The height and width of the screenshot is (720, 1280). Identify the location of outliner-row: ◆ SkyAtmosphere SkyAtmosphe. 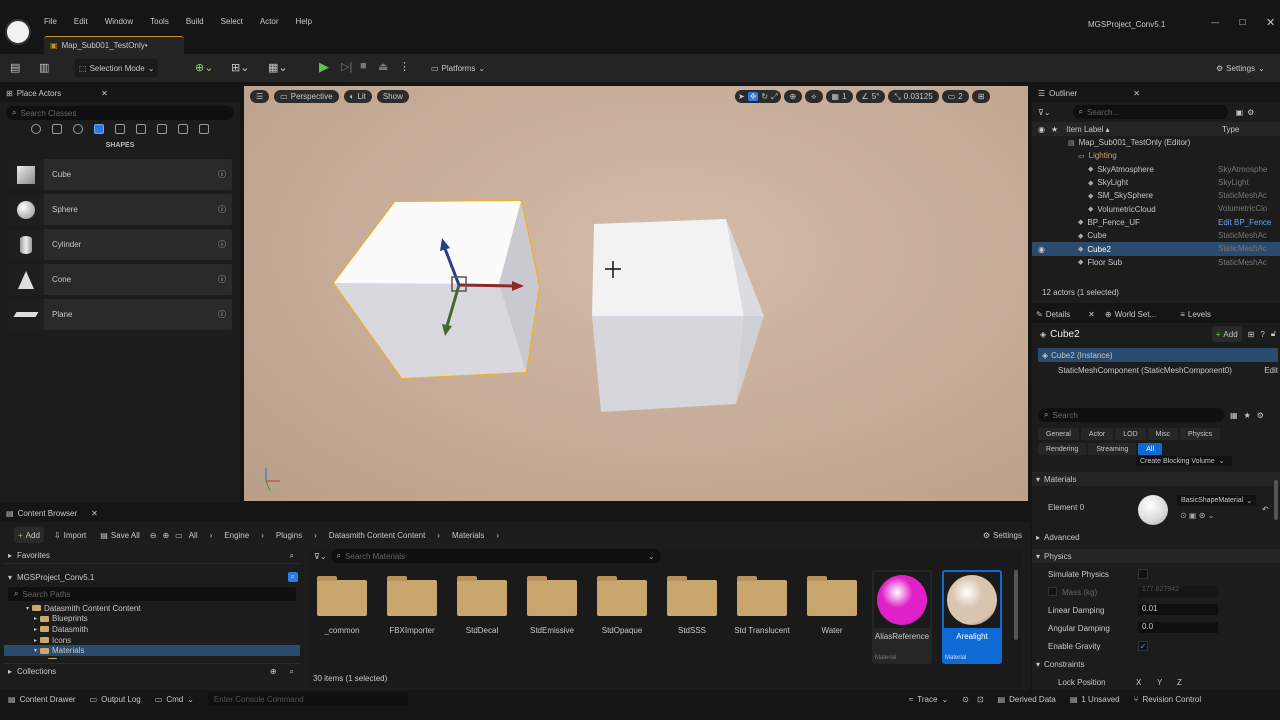
(1156, 169).